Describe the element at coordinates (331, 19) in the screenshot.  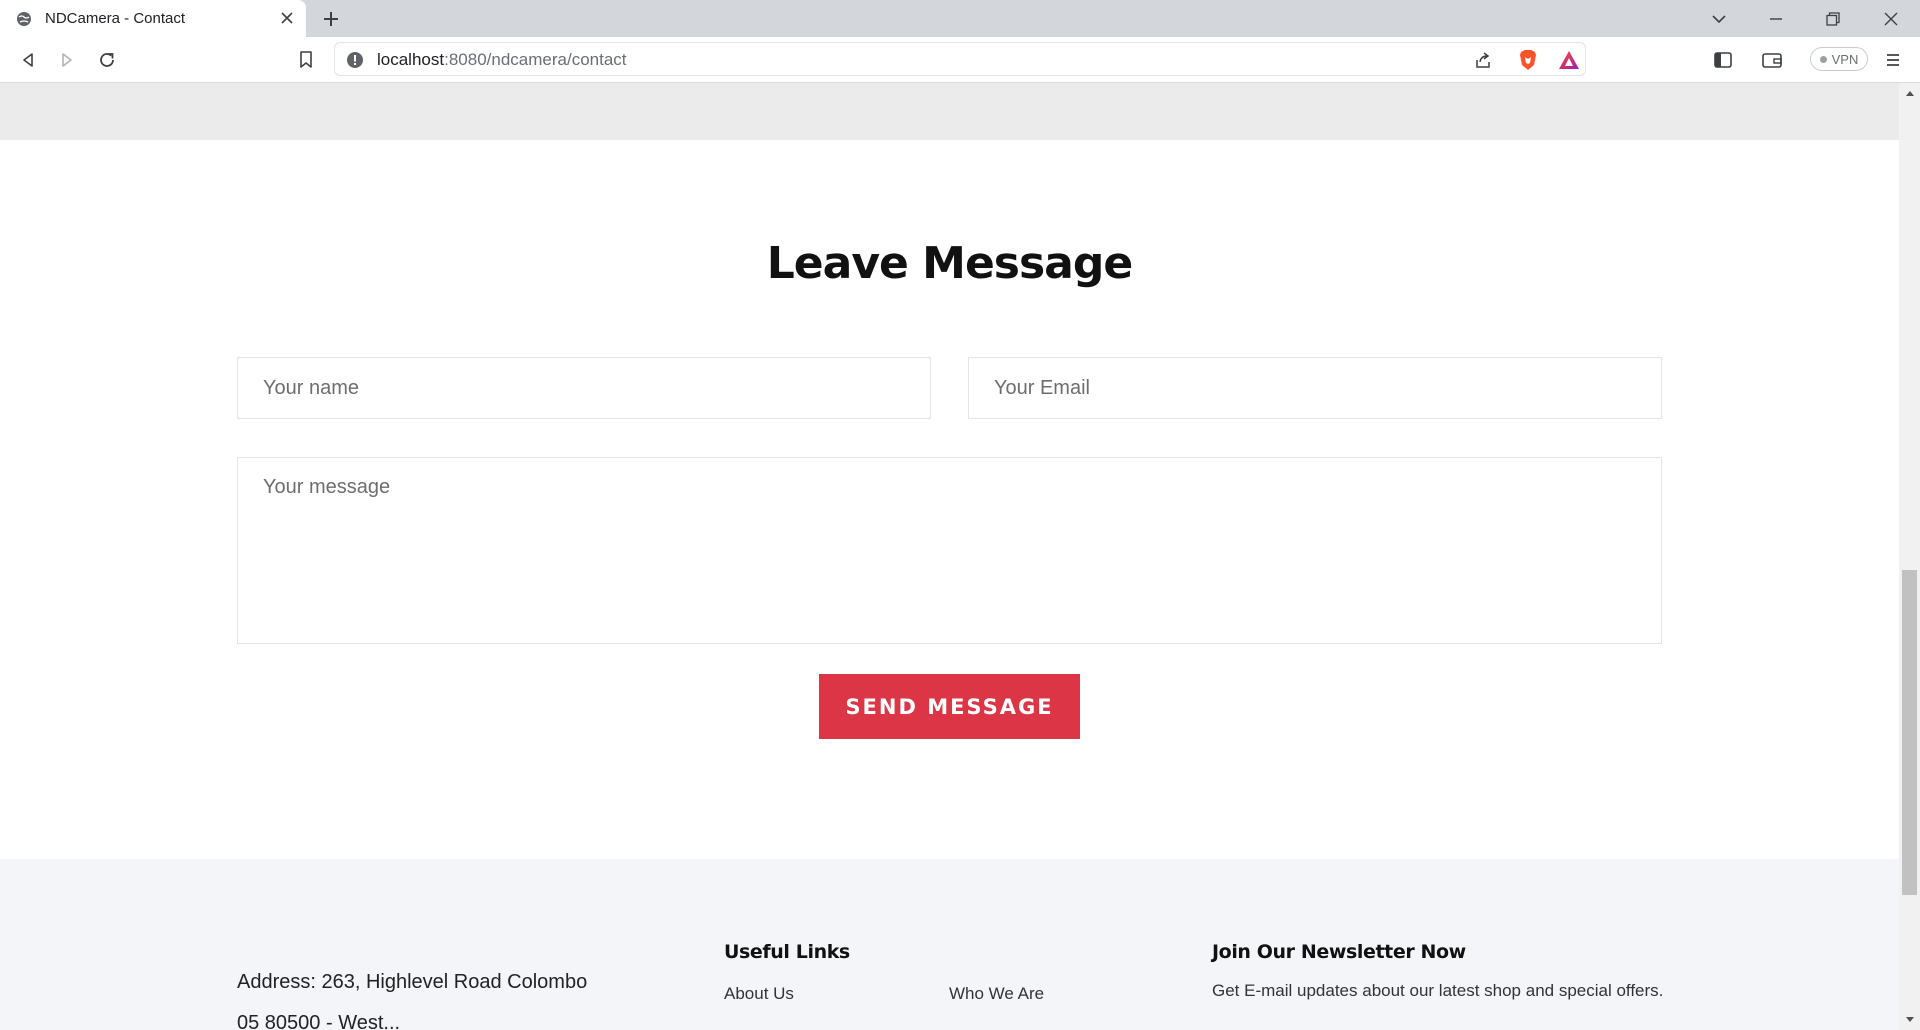
I see `new-tab-button` at that location.